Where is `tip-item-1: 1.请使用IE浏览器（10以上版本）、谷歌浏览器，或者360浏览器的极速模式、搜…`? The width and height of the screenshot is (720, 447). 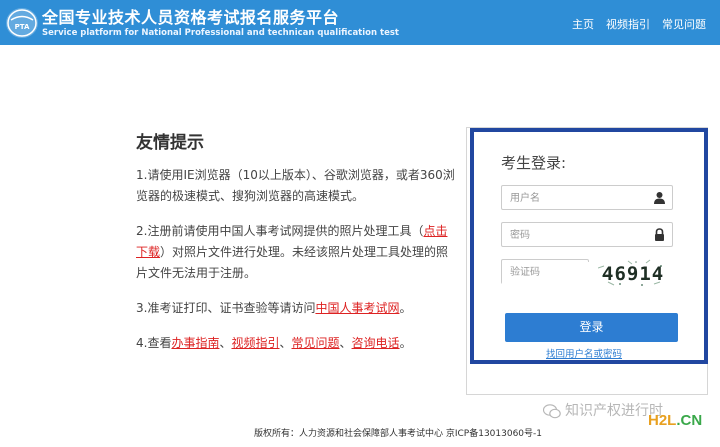
tip-item-1: 1.请使用IE浏览器（10以上版本）、谷歌浏览器，或者360浏览器的极速模式、搜… is located at coordinates (295, 185).